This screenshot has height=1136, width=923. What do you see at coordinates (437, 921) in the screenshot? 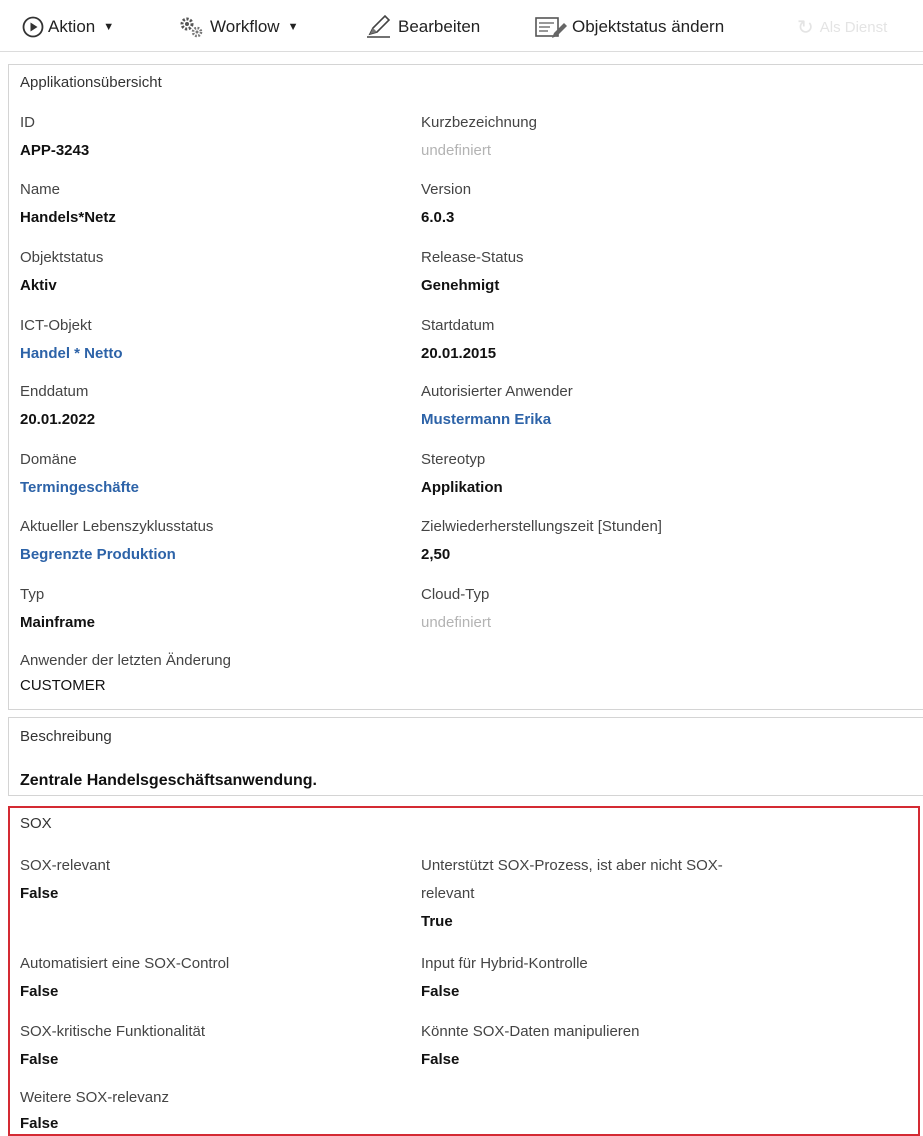
I see `field-value: True` at bounding box center [437, 921].